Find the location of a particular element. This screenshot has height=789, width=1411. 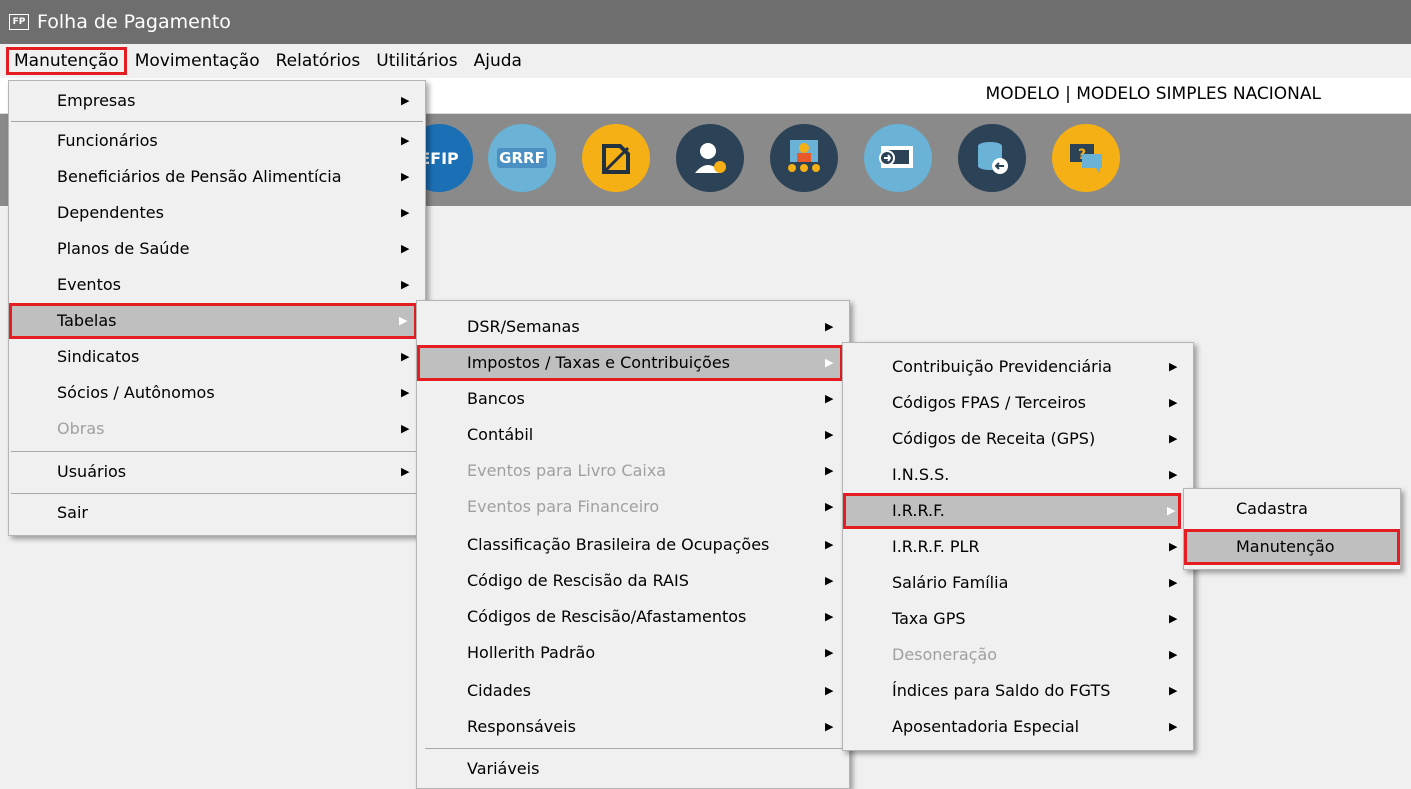

menu-item-codigos-fpas: Códigos FPAS / Terceiros ▶ is located at coordinates (1018, 403).